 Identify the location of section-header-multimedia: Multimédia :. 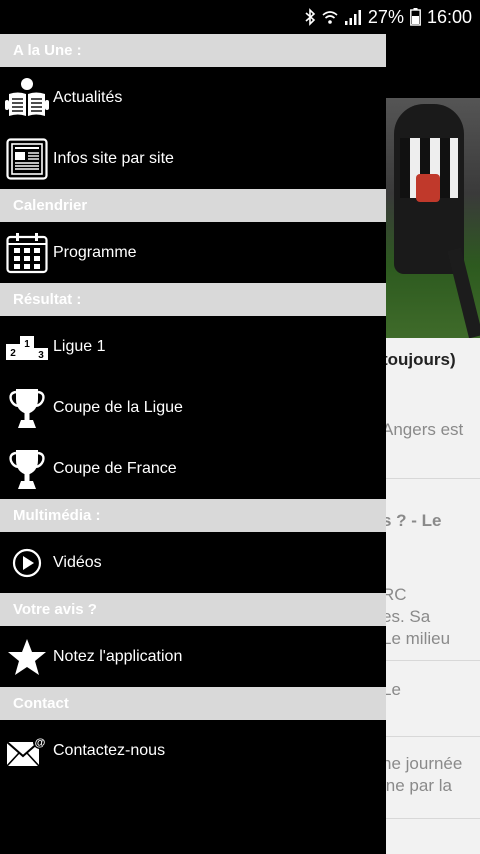
(193, 515).